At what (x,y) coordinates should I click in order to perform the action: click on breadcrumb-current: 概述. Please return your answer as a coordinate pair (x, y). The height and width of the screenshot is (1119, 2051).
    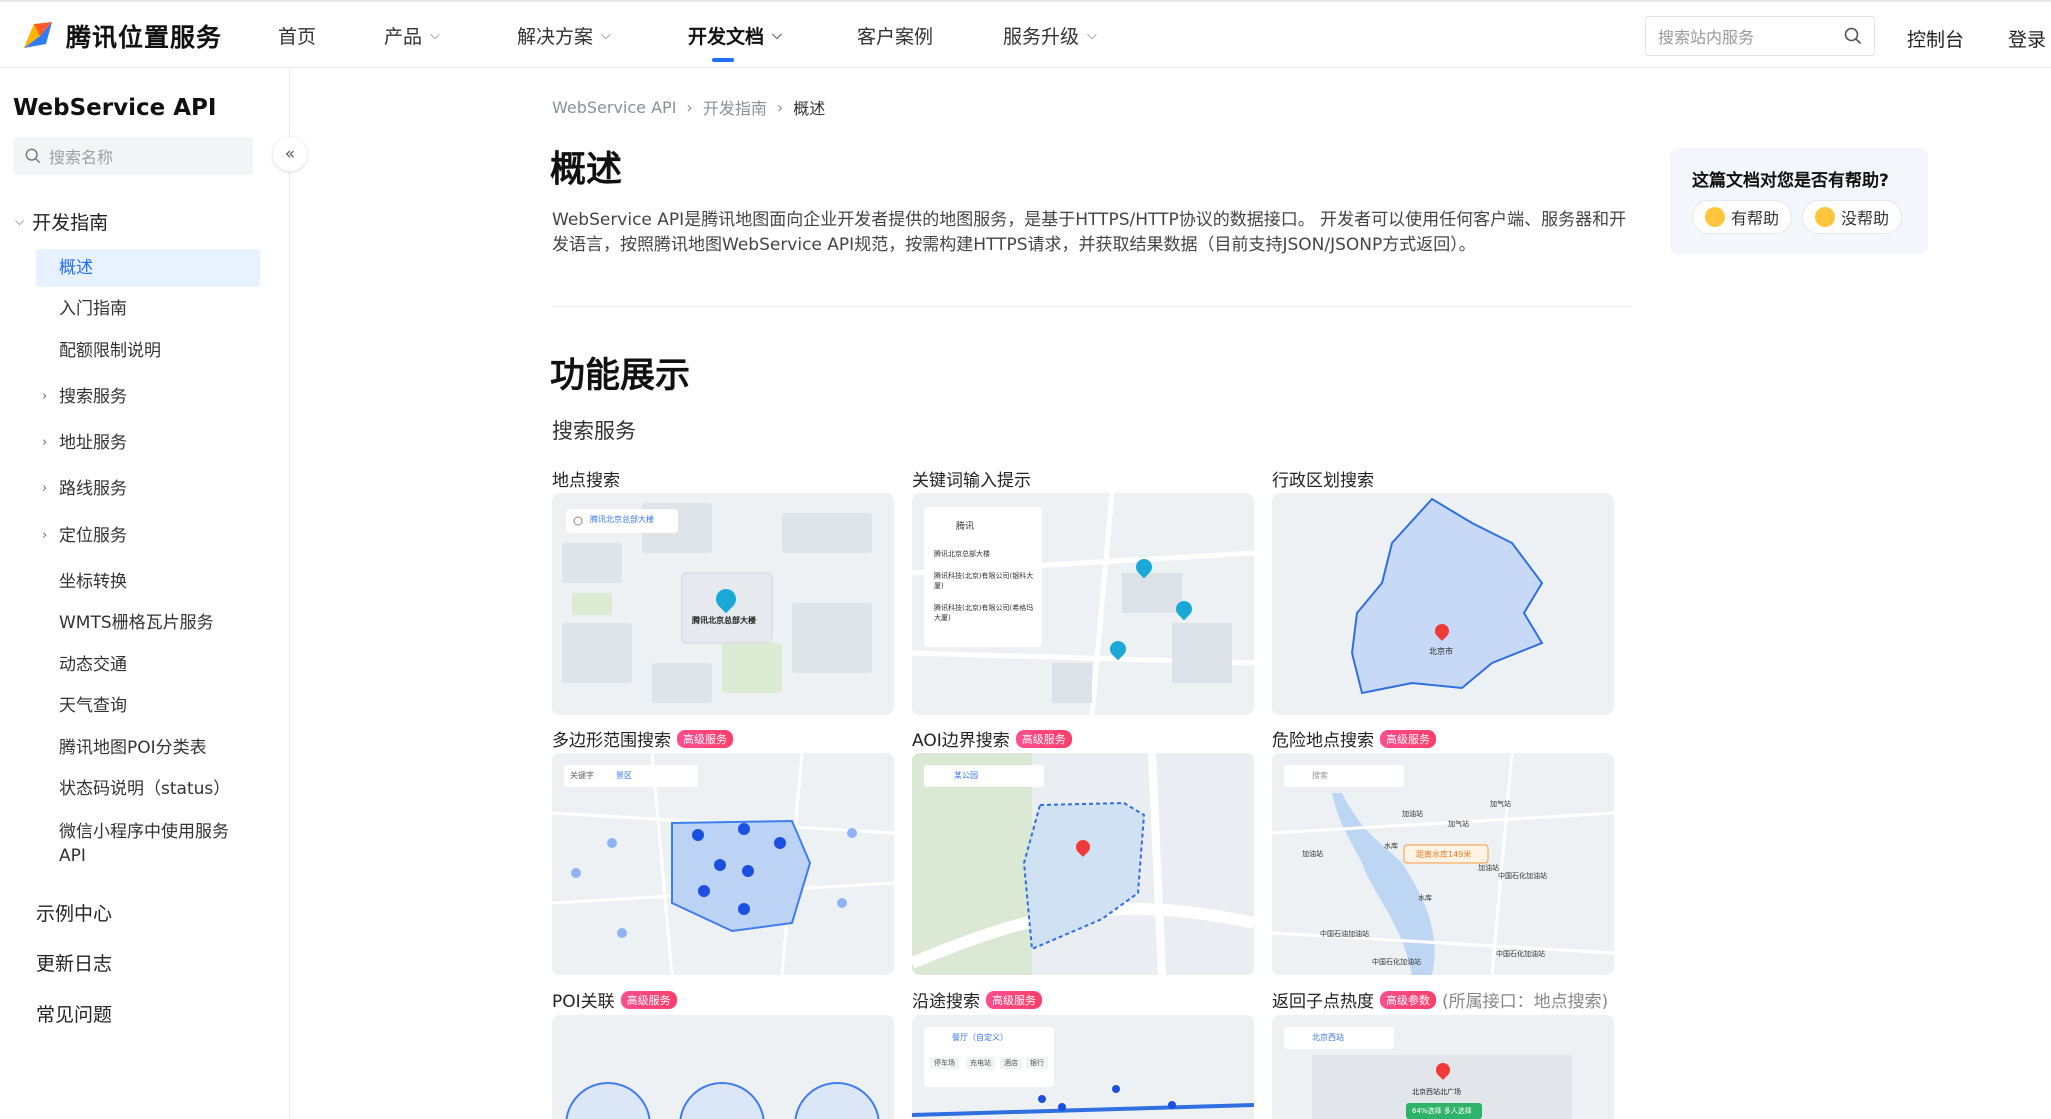
    Looking at the image, I should click on (809, 108).